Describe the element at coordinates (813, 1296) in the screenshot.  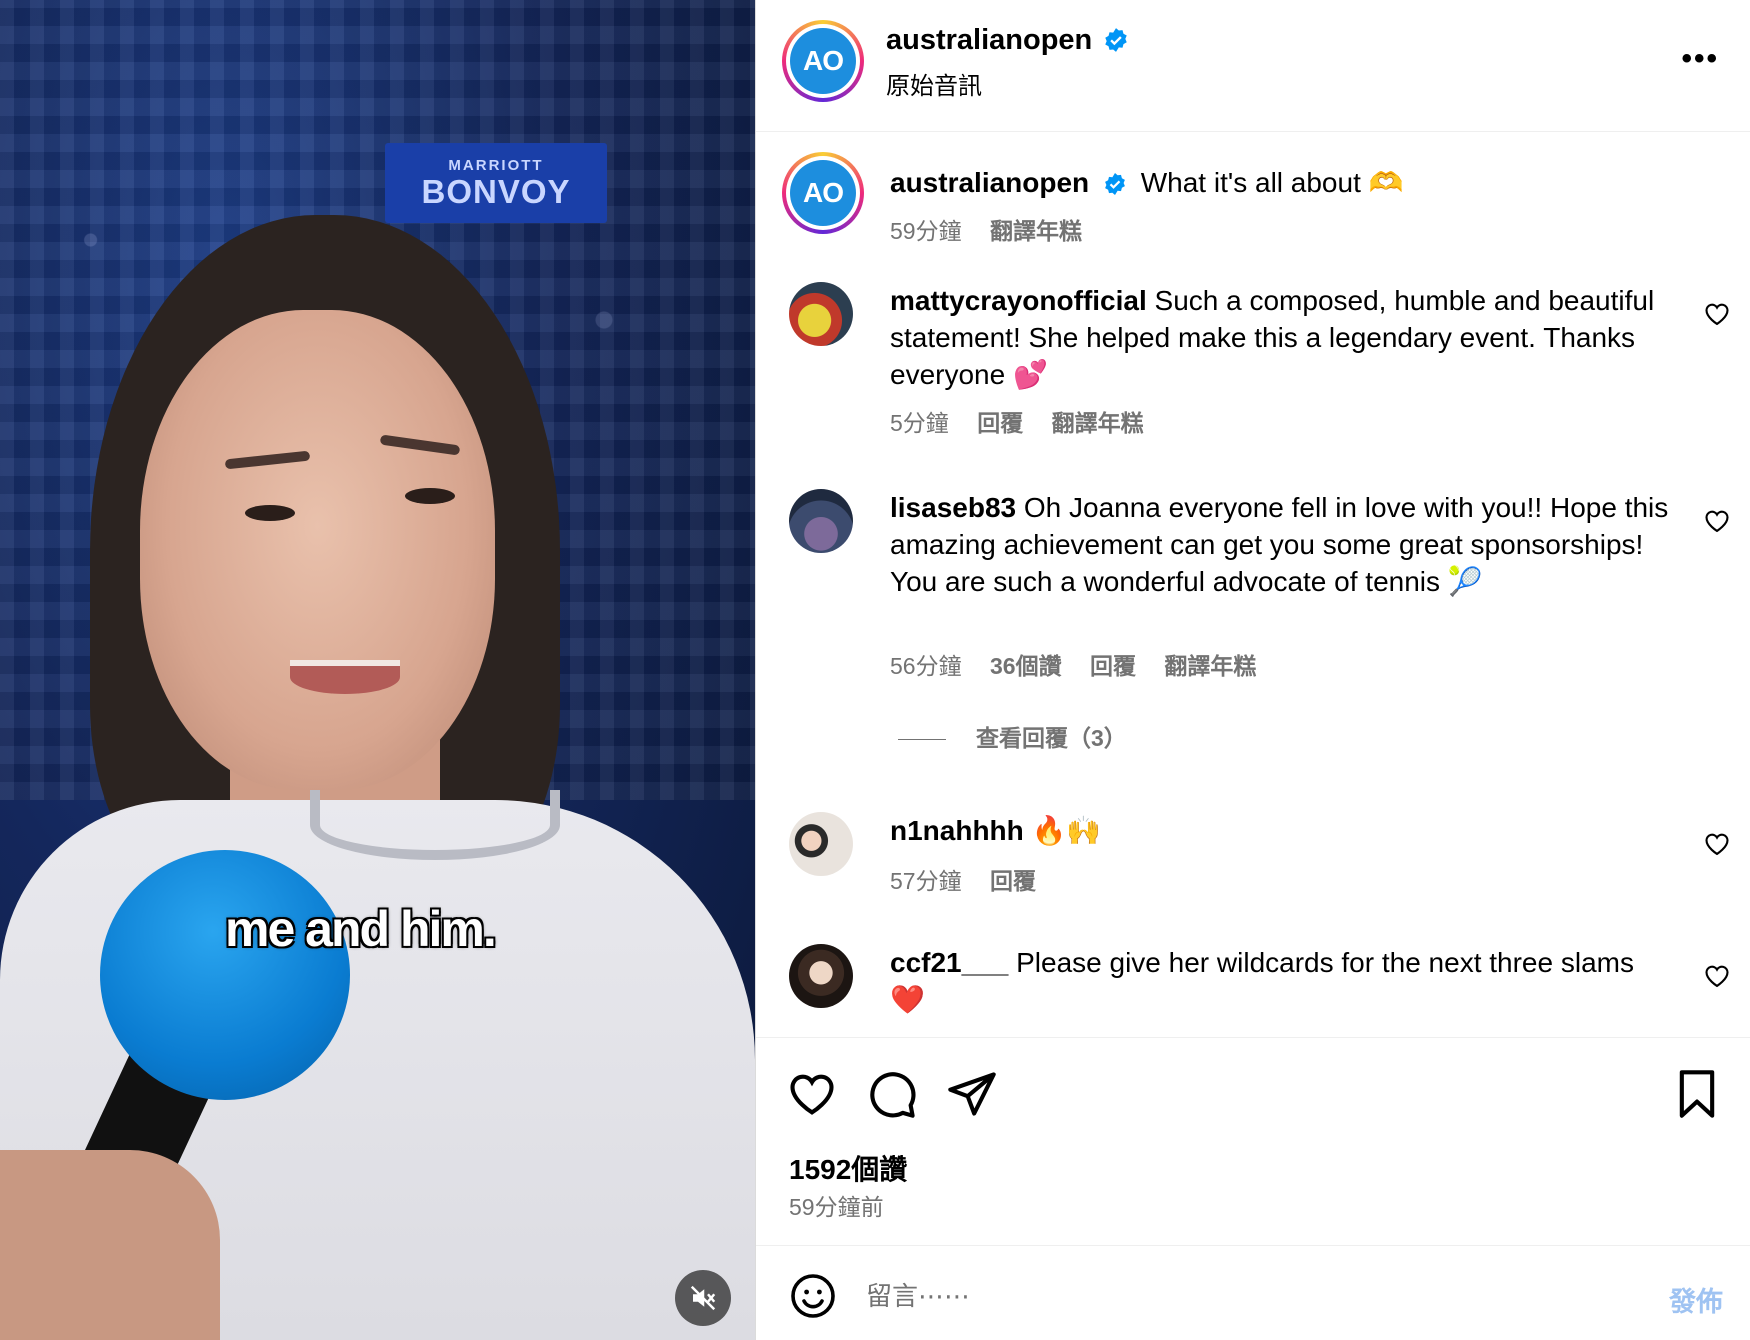
I see `smiley-icon` at that location.